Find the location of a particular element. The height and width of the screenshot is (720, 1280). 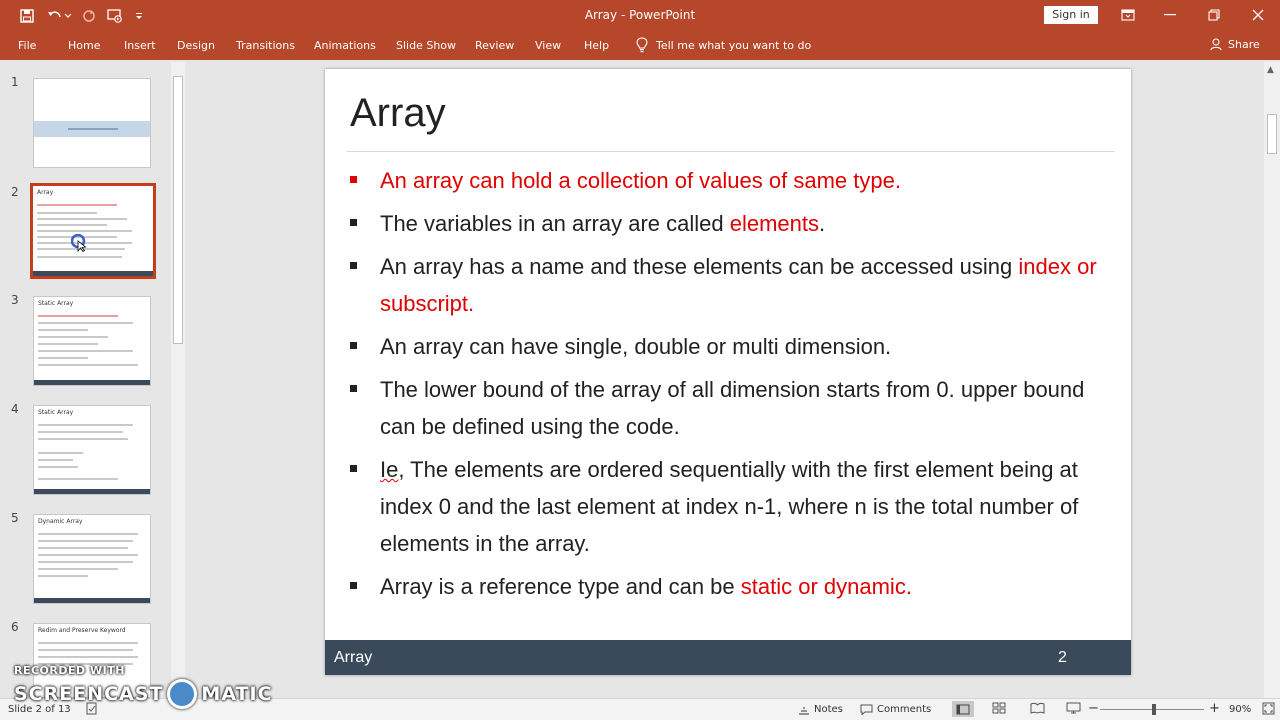

misspelled-word: Ie is located at coordinates (389, 469).